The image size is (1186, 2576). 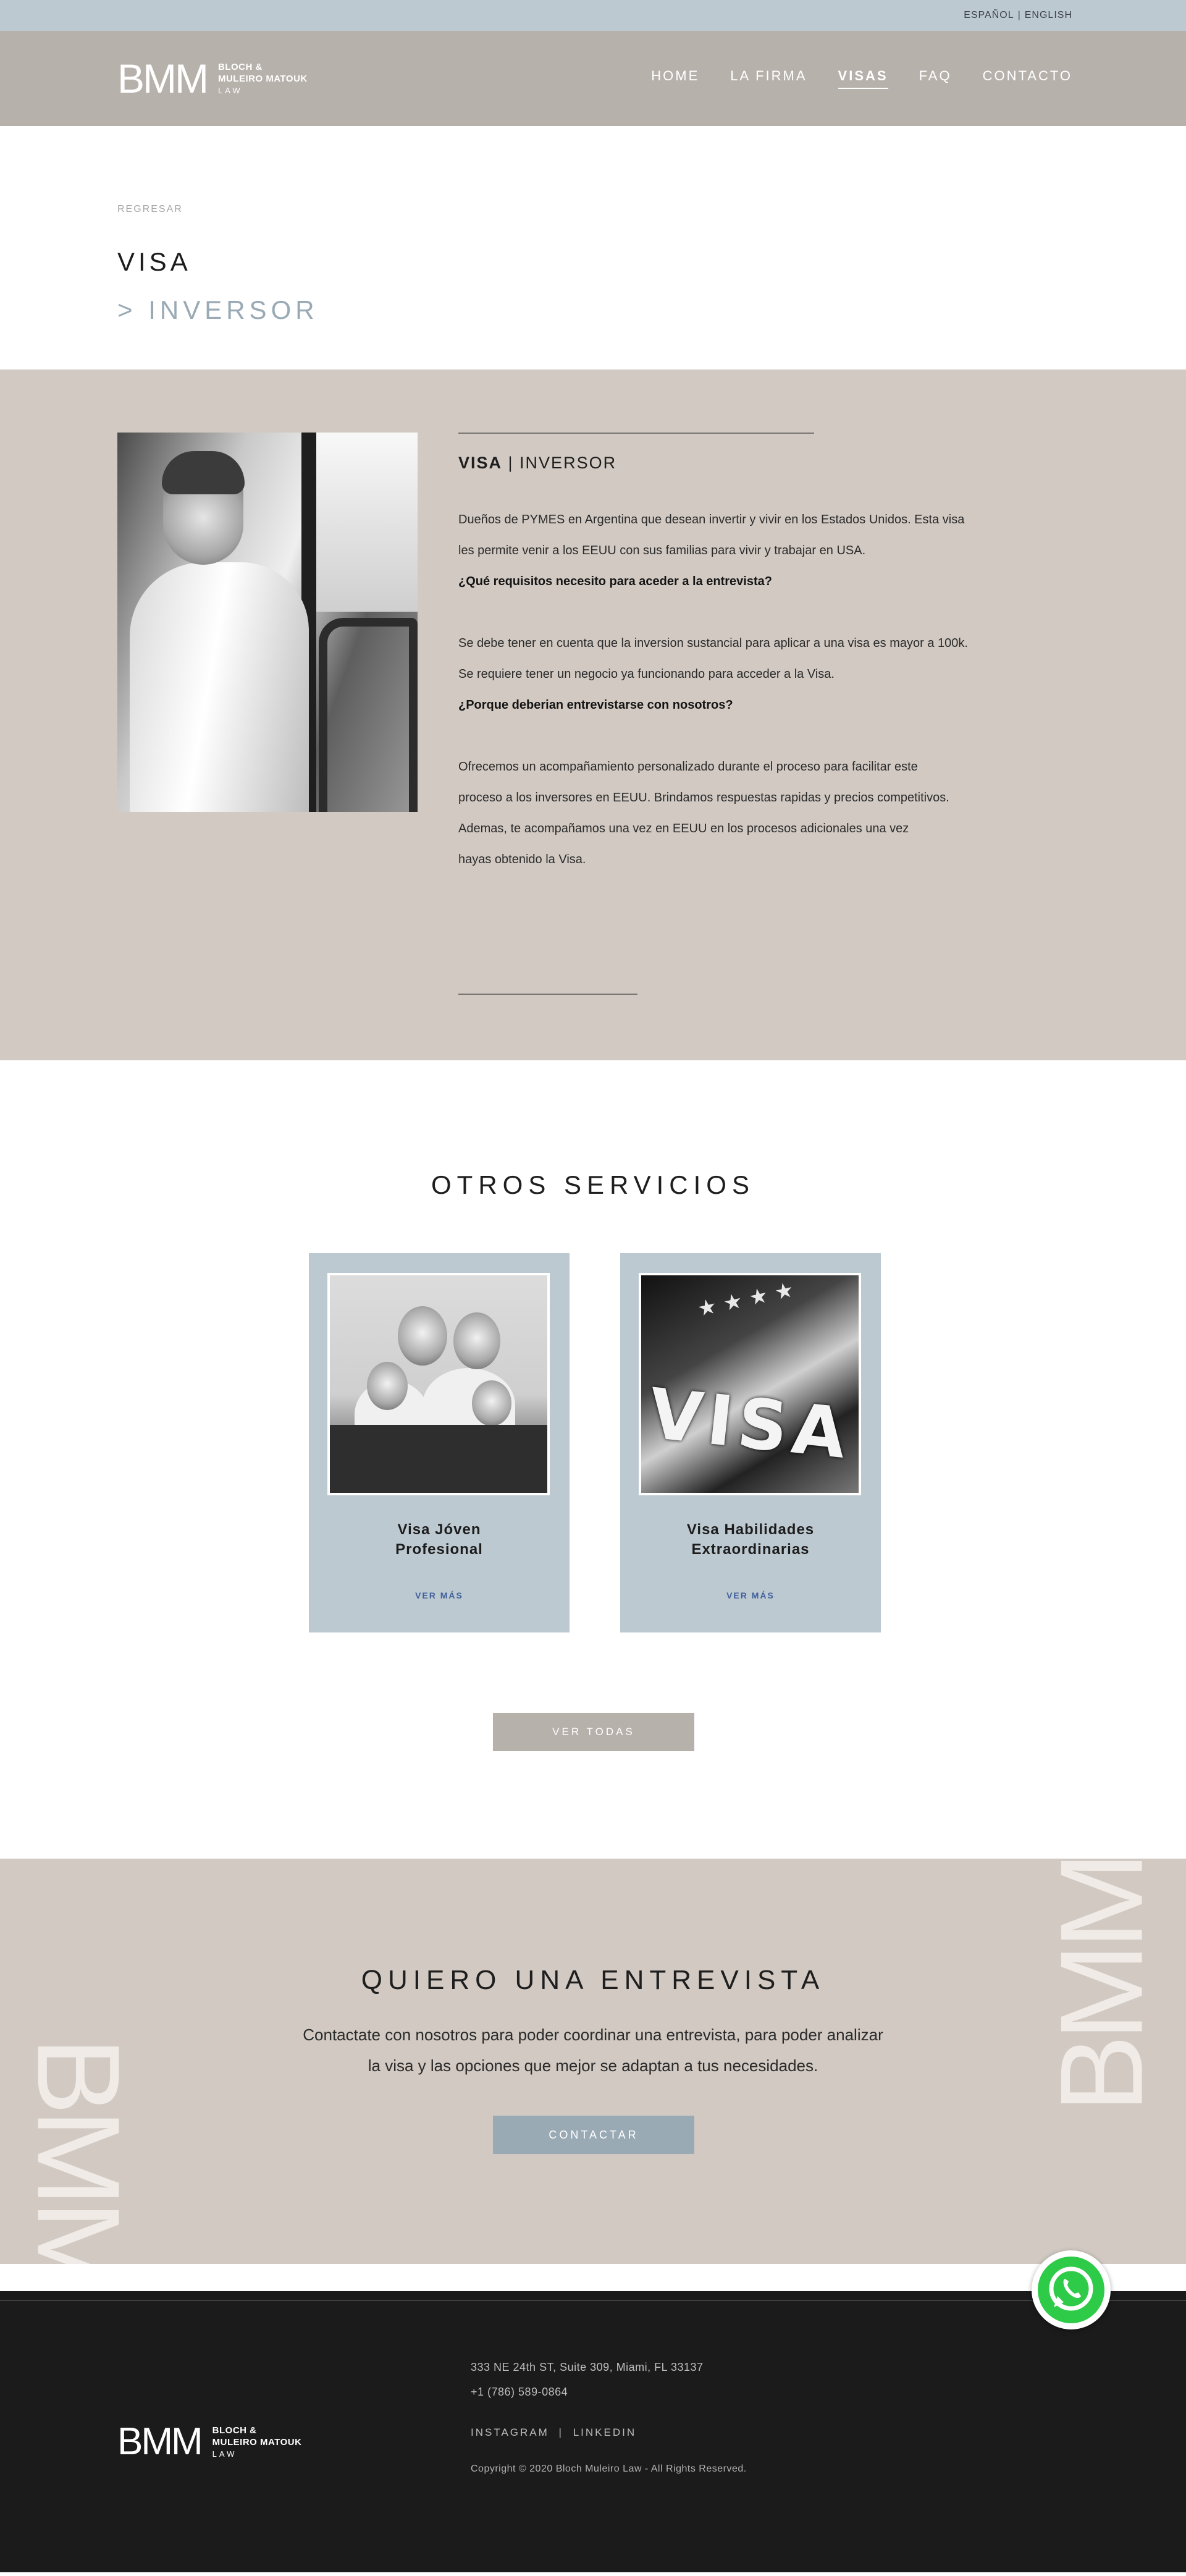 I want to click on investor-photo, so click(x=267, y=622).